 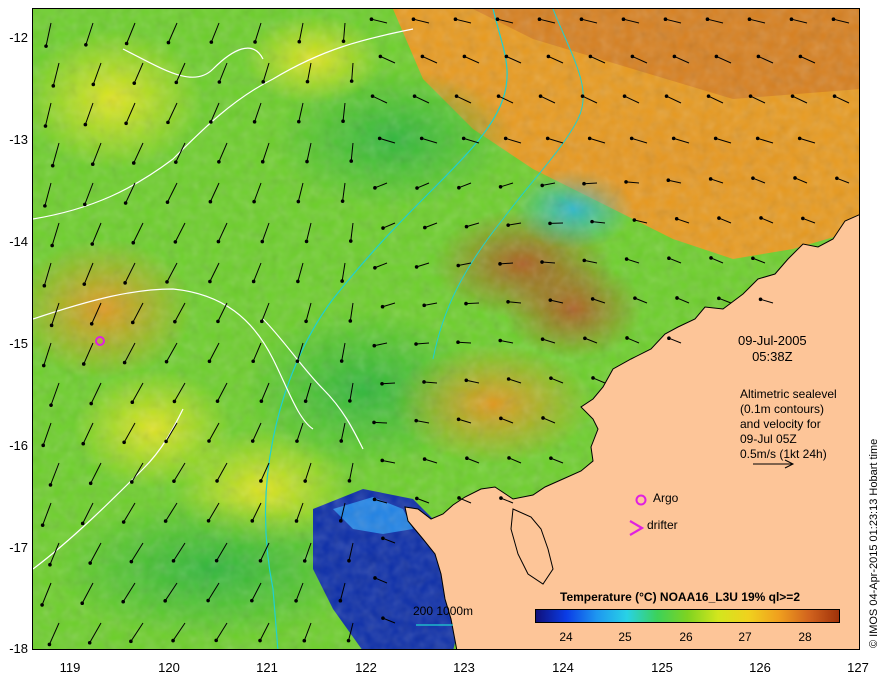 I want to click on lat-tick: -17, so click(x=18, y=547).